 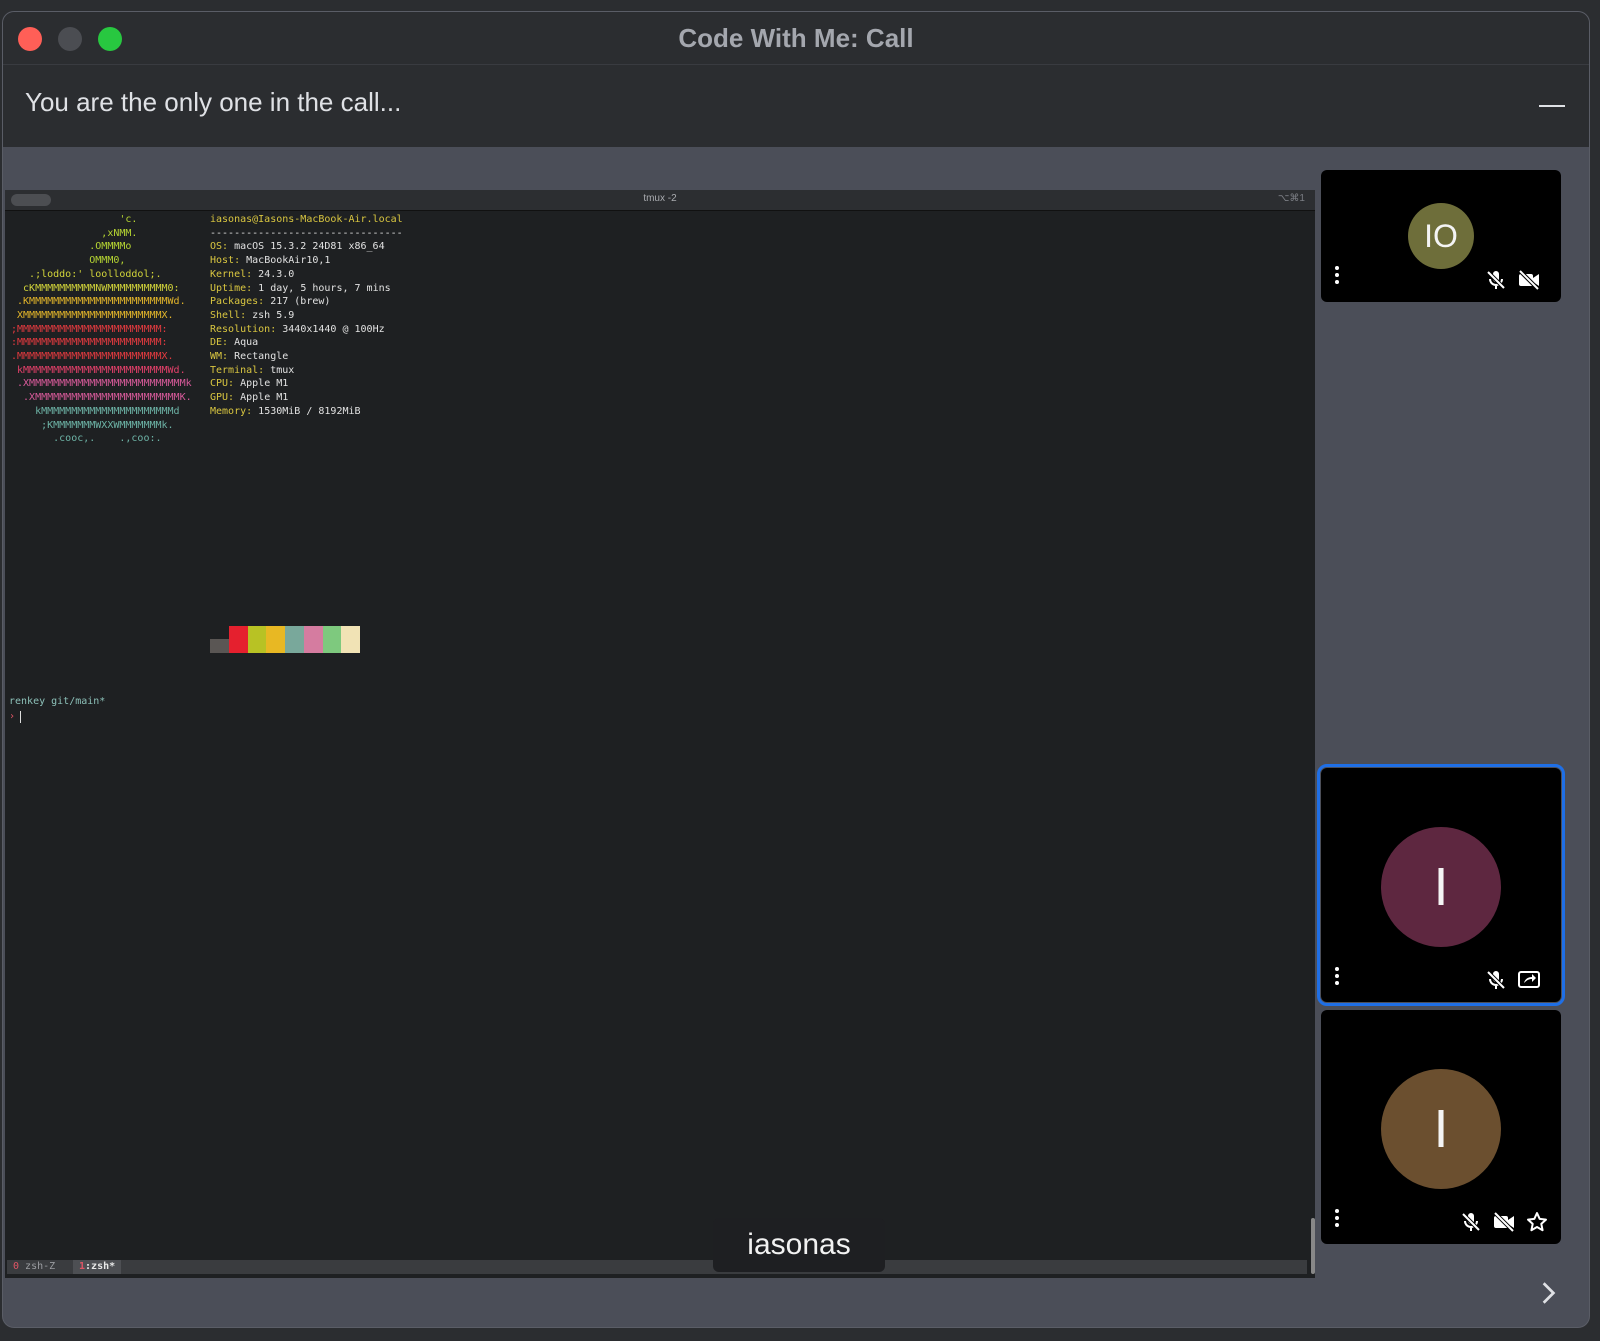 I want to click on info-row: Host: MacBookAir10,1, so click(x=270, y=261).